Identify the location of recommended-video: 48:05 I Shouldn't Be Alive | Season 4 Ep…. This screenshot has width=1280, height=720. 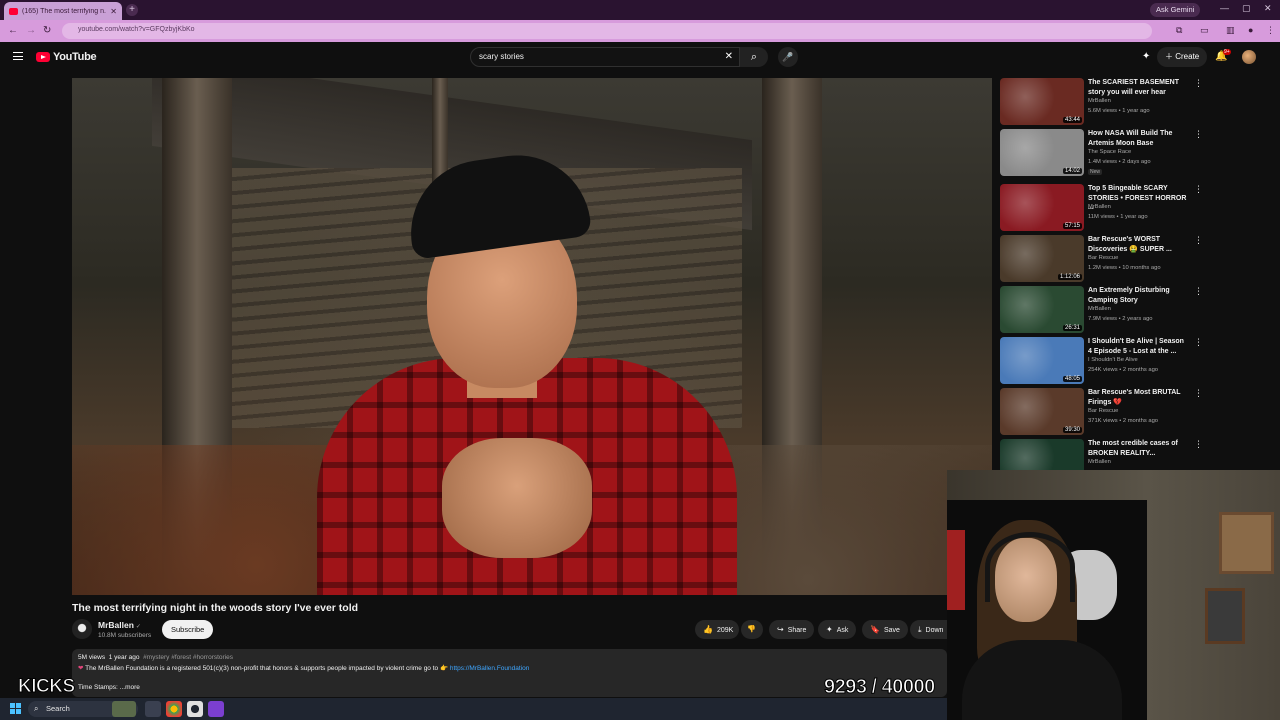
(1102, 361).